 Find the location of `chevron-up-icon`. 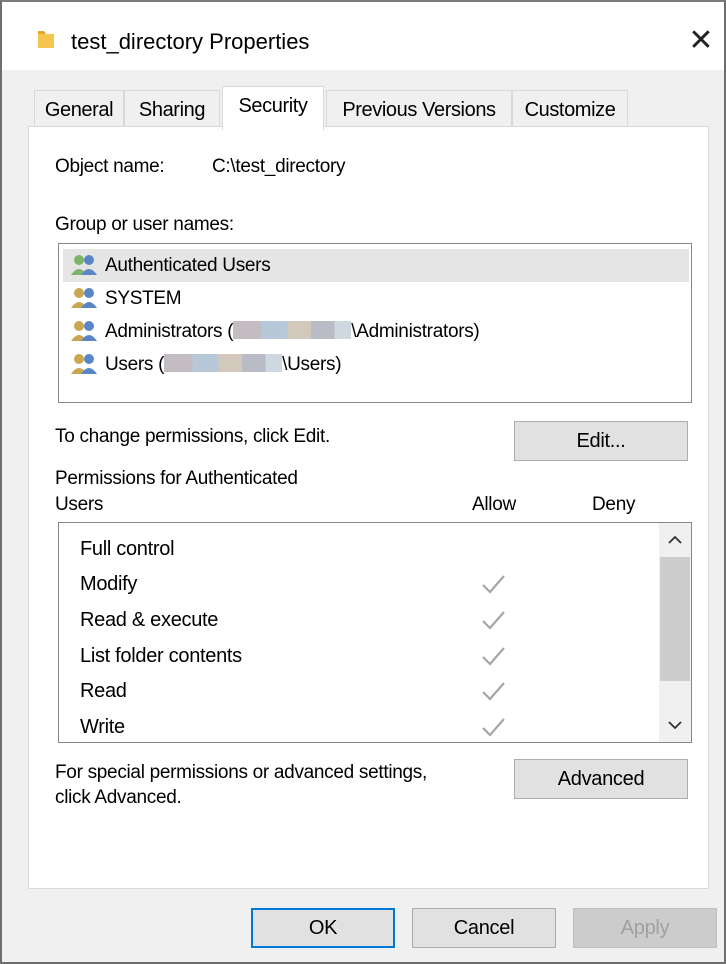

chevron-up-icon is located at coordinates (675, 539).